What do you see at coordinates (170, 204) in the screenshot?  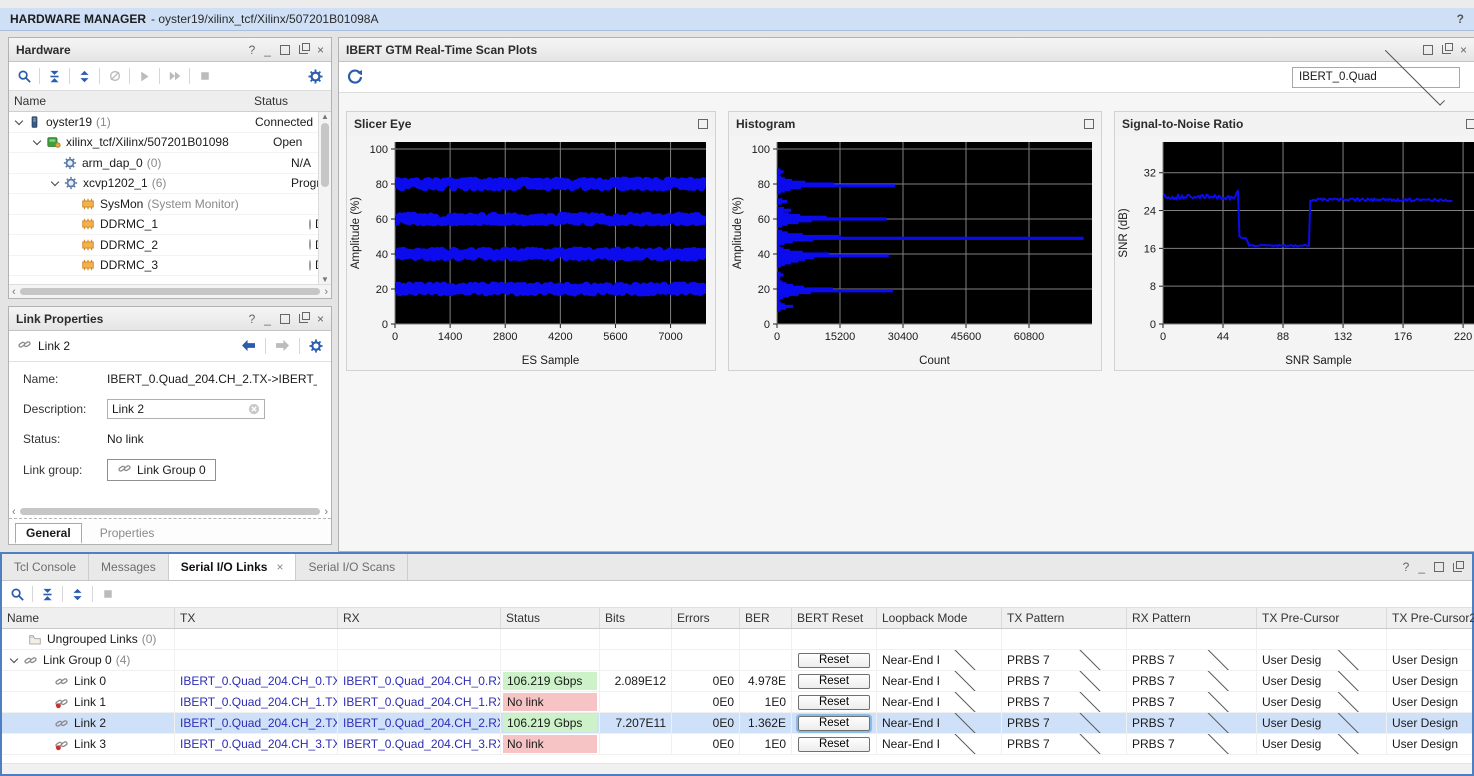 I see `hardware-tree-row: SysMon (System Monitor)` at bounding box center [170, 204].